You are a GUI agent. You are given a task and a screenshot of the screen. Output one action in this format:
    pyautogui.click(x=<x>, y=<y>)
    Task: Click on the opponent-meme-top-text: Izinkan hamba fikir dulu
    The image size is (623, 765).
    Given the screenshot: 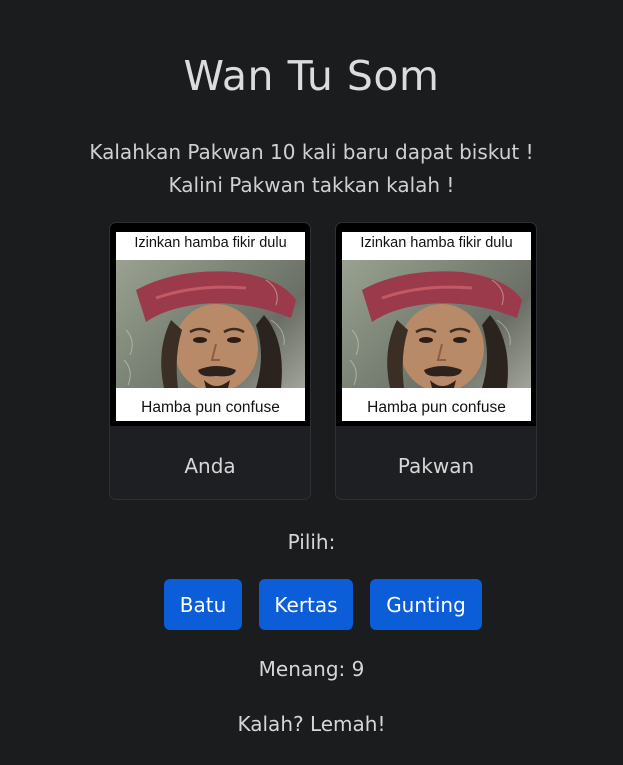 What is the action you would take?
    pyautogui.click(x=436, y=243)
    